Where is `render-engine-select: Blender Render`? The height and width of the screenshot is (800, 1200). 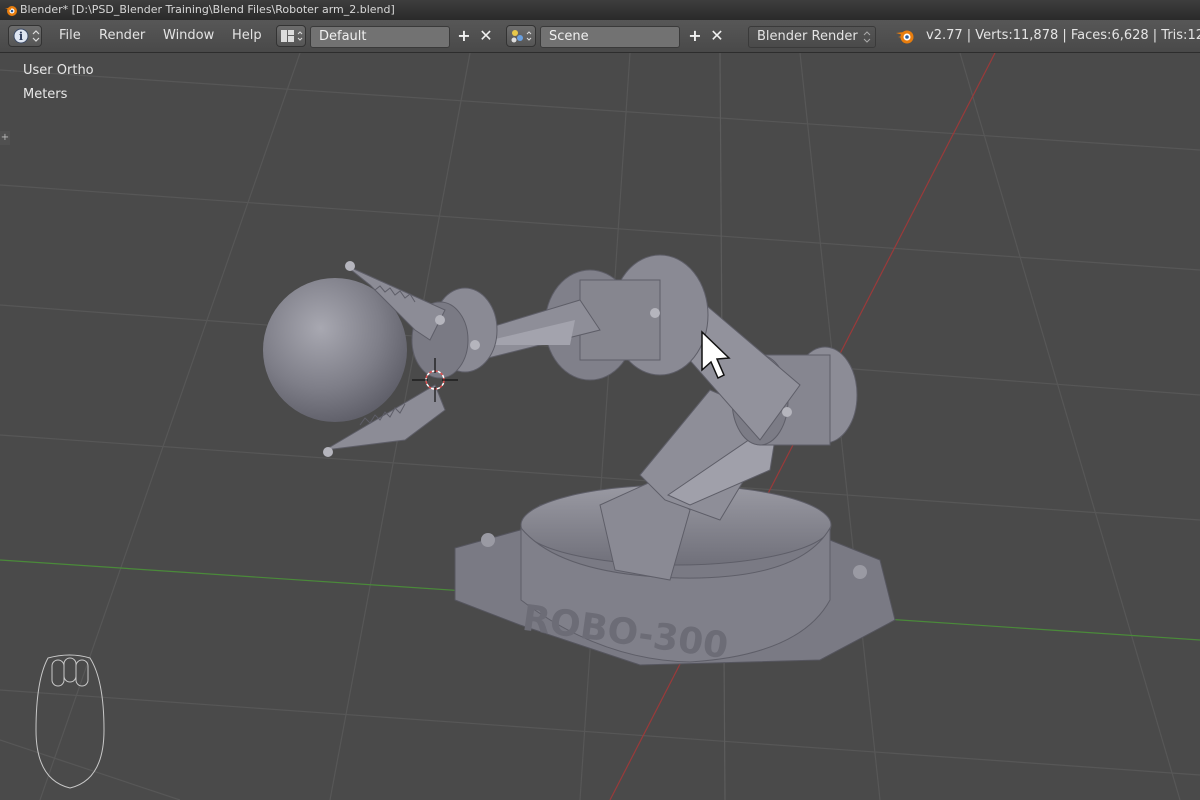 render-engine-select: Blender Render is located at coordinates (812, 37).